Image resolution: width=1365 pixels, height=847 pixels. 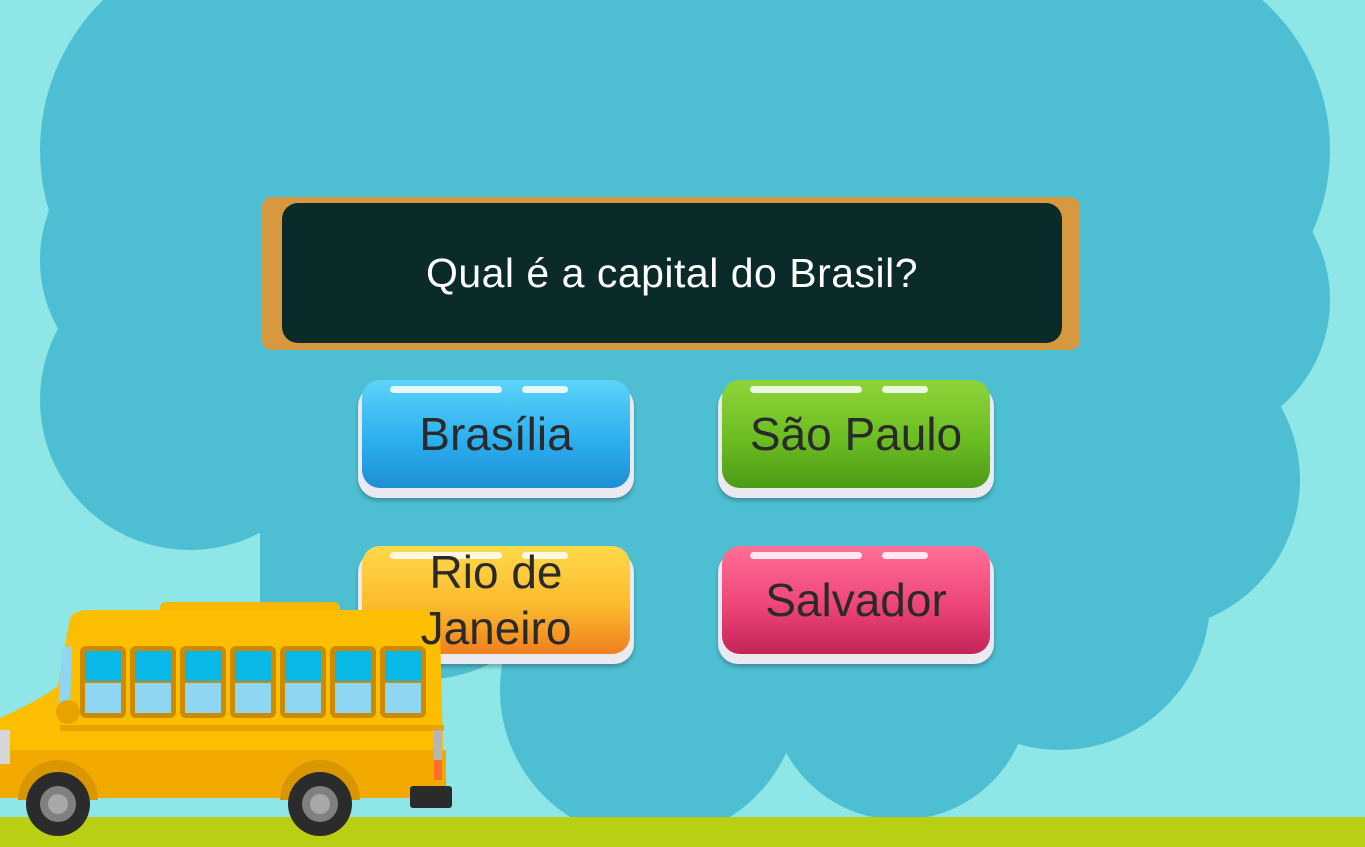 I want to click on answer-button-sao-paulo: São Paulo, so click(x=856, y=439).